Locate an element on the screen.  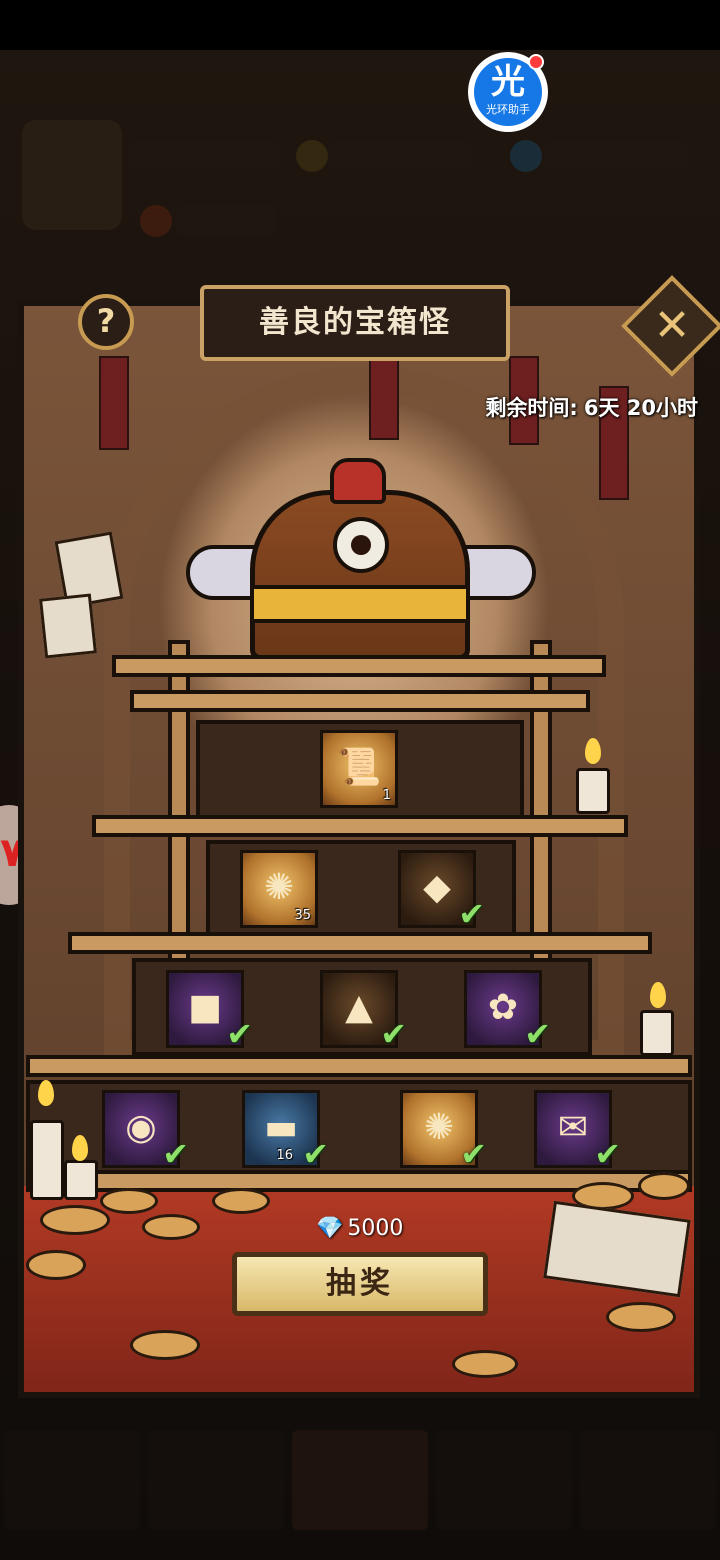
remaining-time-value: 6天 20小时 is located at coordinates (640, 408).